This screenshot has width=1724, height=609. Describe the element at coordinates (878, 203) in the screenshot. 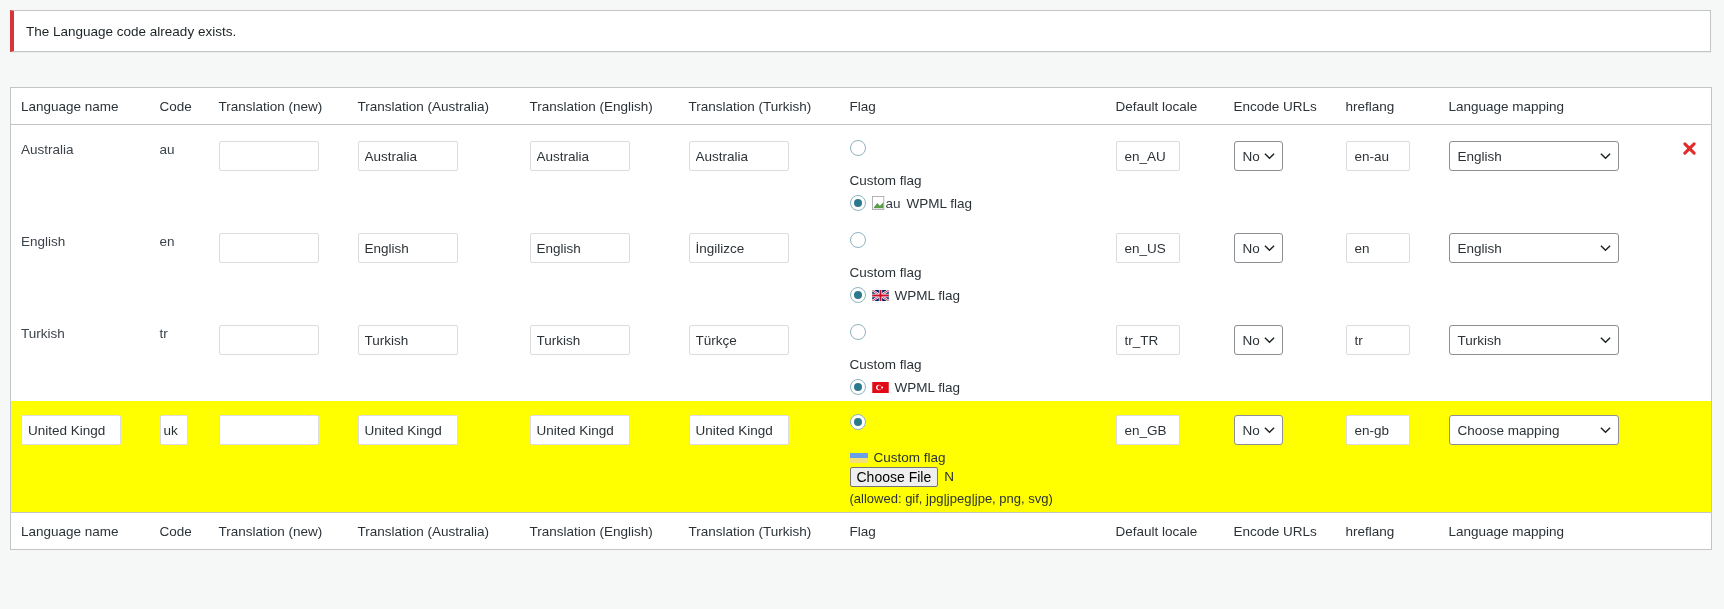

I see `broken-image-icon` at that location.